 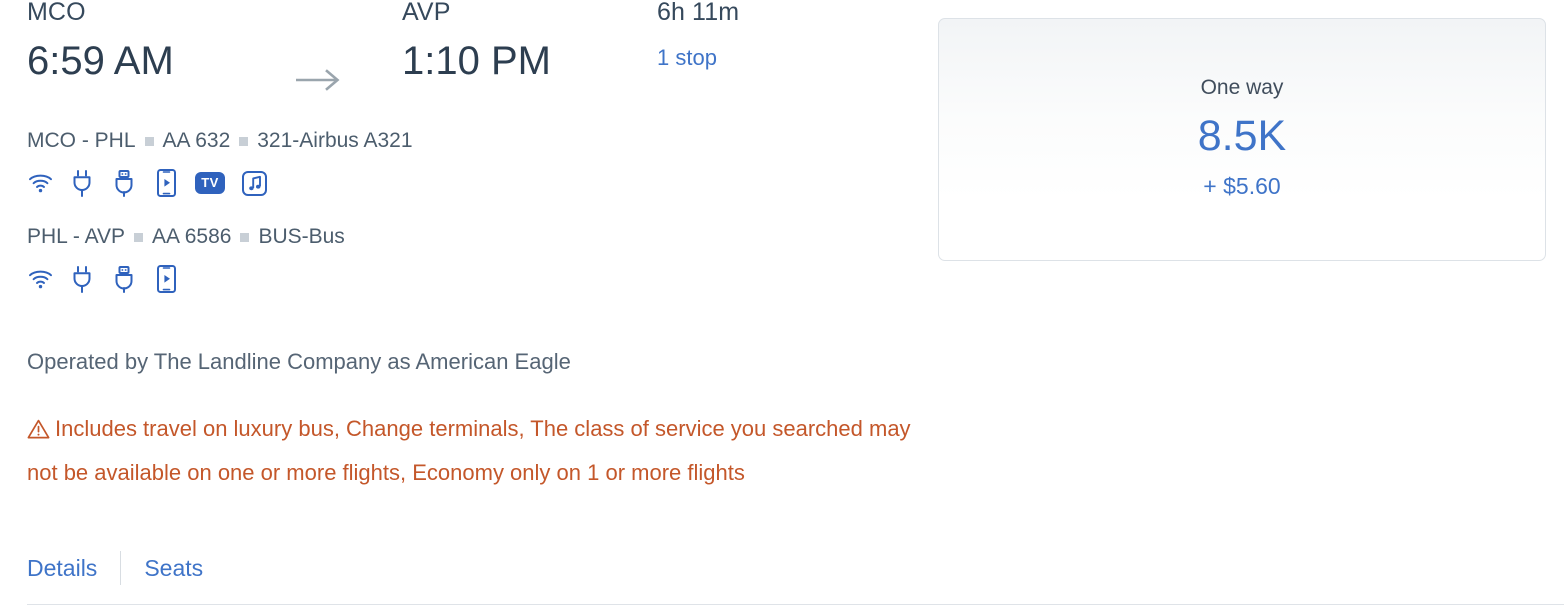 I want to click on leg-1-aircraft: 321-Airbus A321, so click(x=335, y=140).